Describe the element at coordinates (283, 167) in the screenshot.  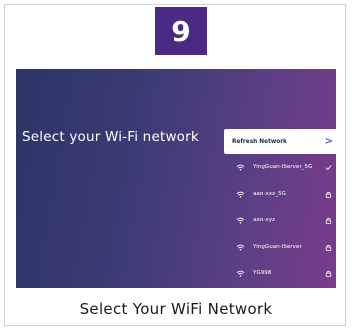
I see `network-name: YingGuan-iServer_5G` at that location.